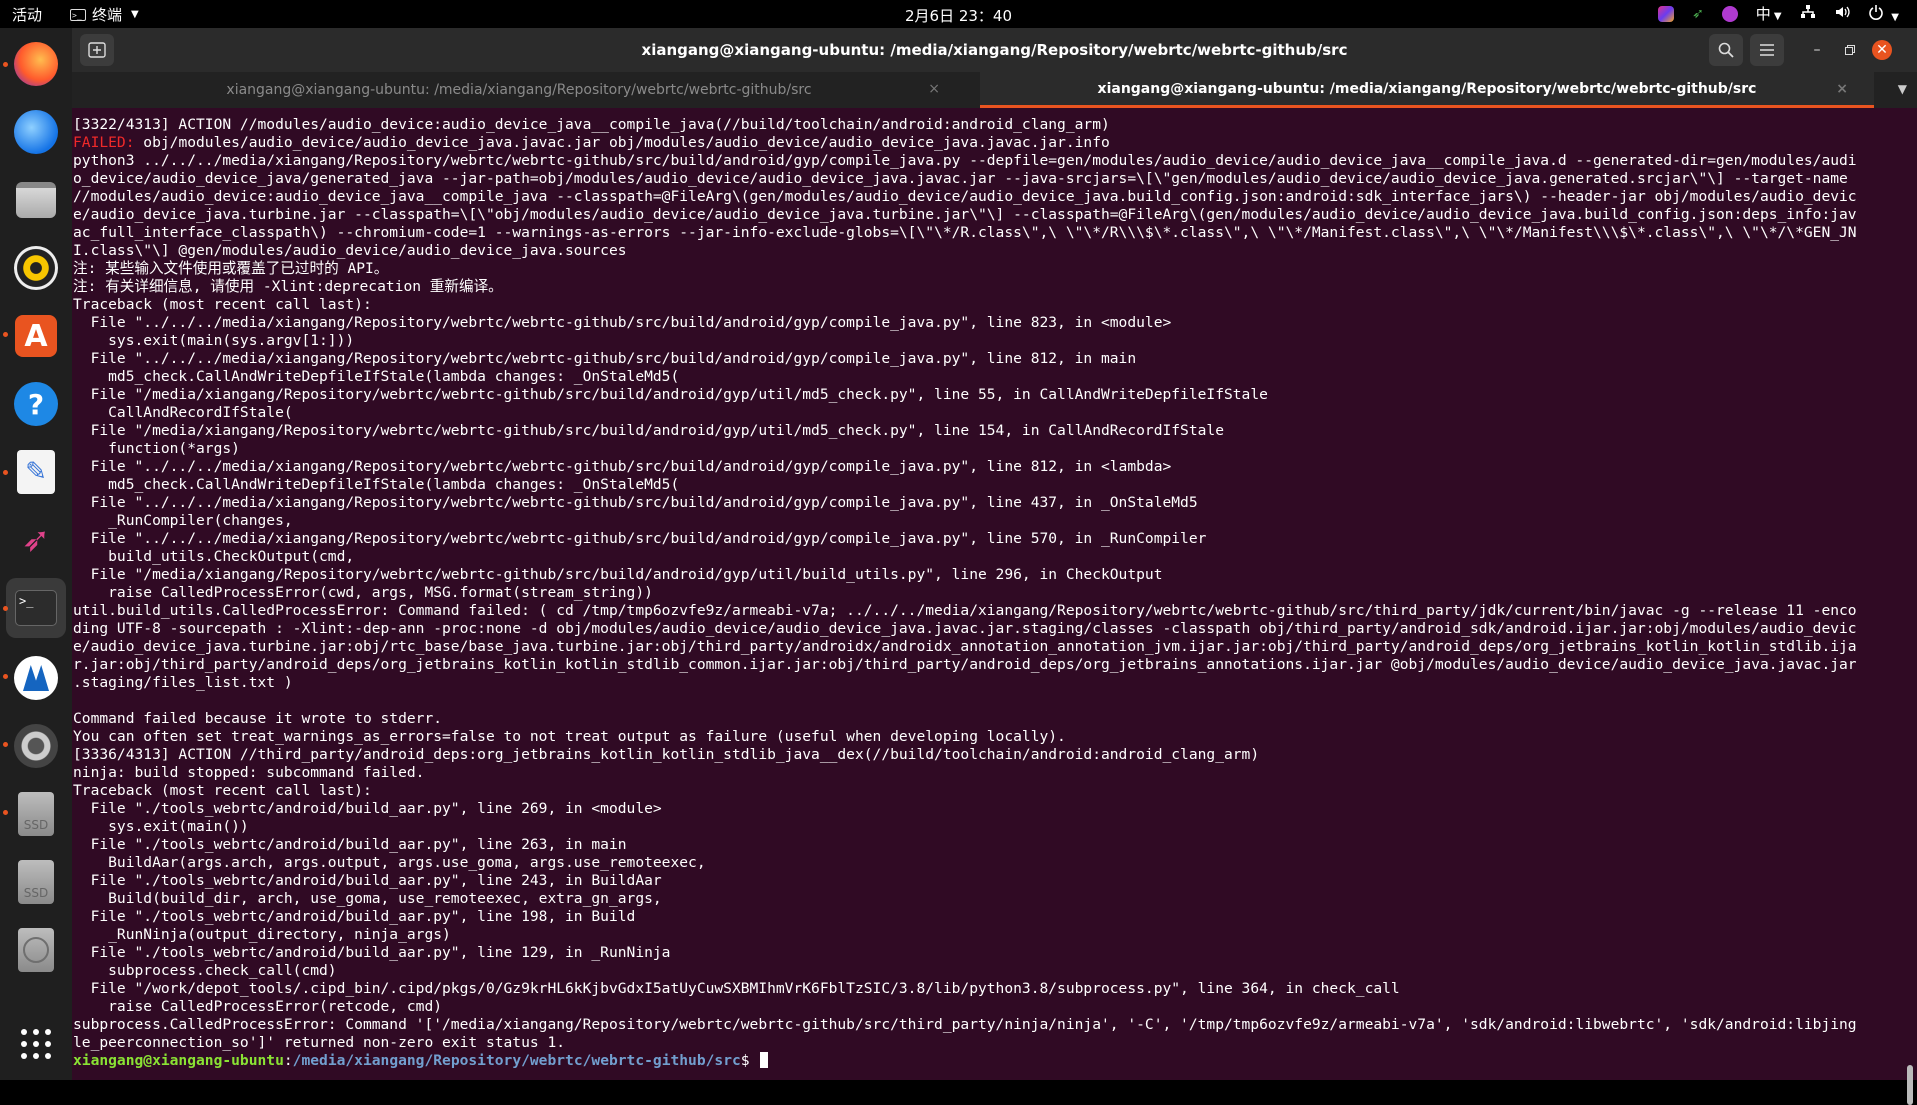 The height and width of the screenshot is (1105, 1917). Describe the element at coordinates (183, 412) in the screenshot. I see `terminal-line: CallAndRecordIfStale(` at that location.